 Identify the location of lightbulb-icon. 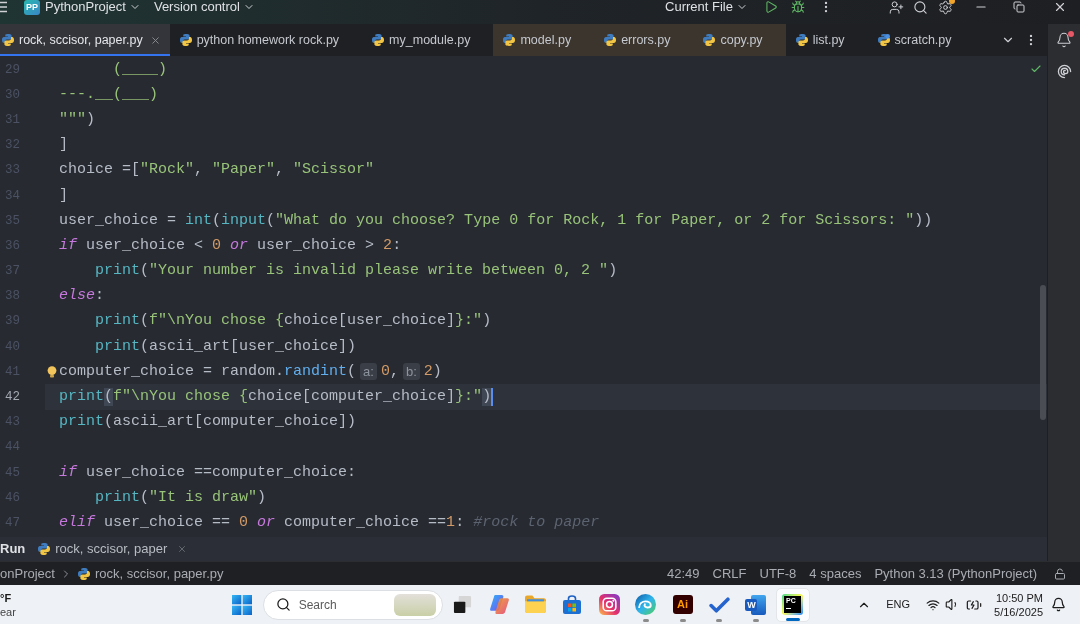
(52, 372).